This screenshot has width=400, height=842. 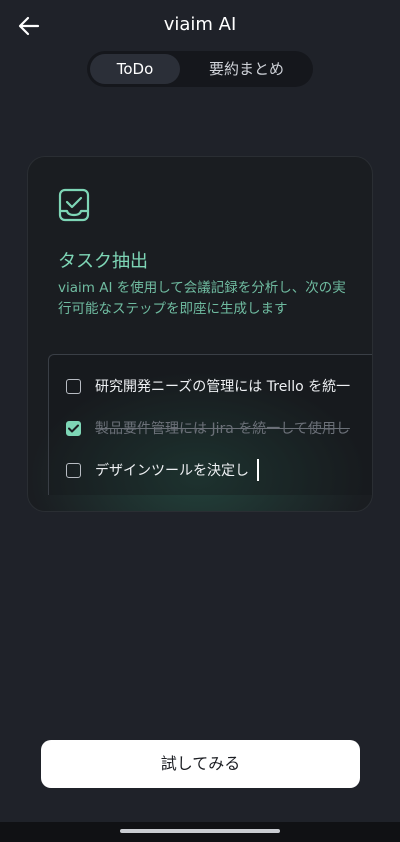 What do you see at coordinates (258, 470) in the screenshot?
I see `text-cursor` at bounding box center [258, 470].